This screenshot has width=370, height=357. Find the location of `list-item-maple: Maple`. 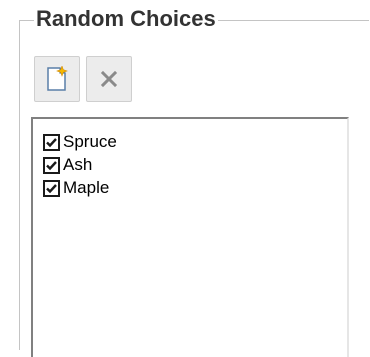

list-item-maple: Maple is located at coordinates (76, 188).